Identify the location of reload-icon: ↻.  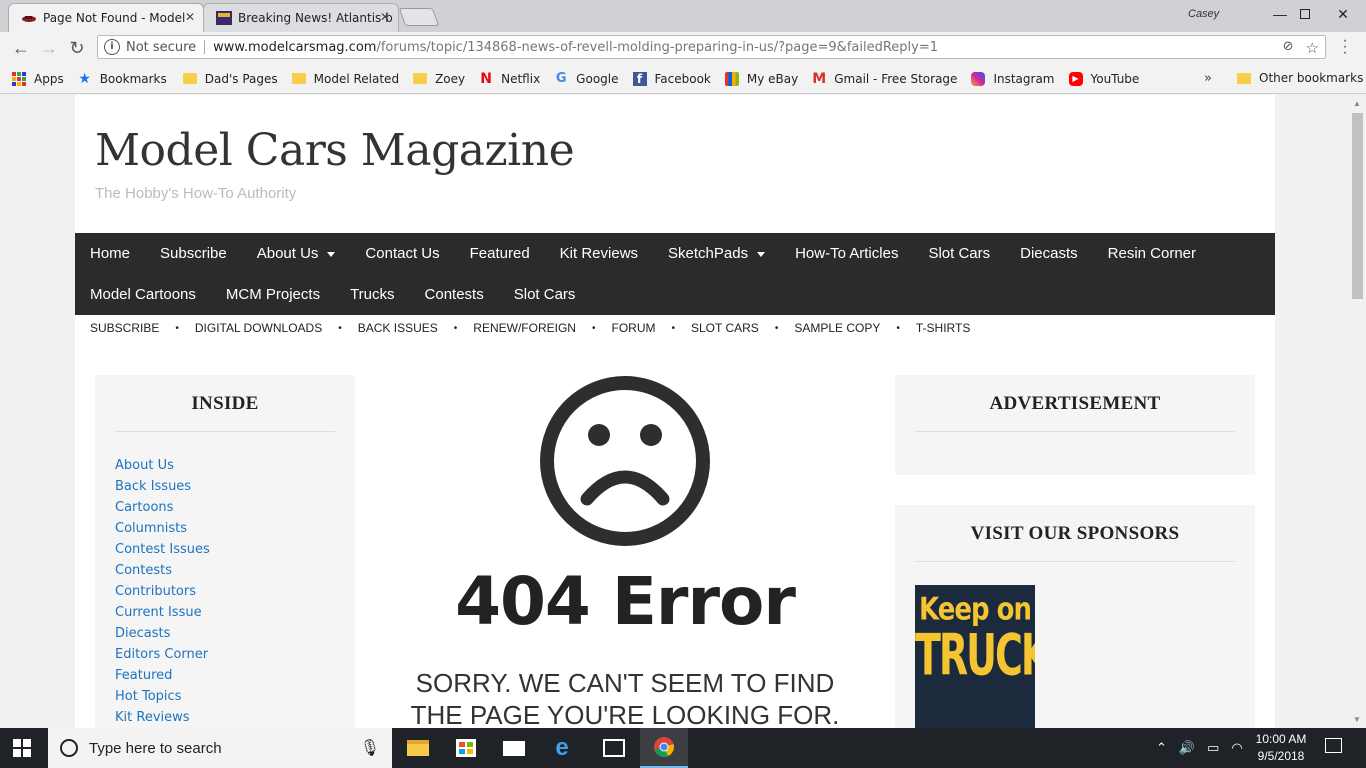
(77, 48).